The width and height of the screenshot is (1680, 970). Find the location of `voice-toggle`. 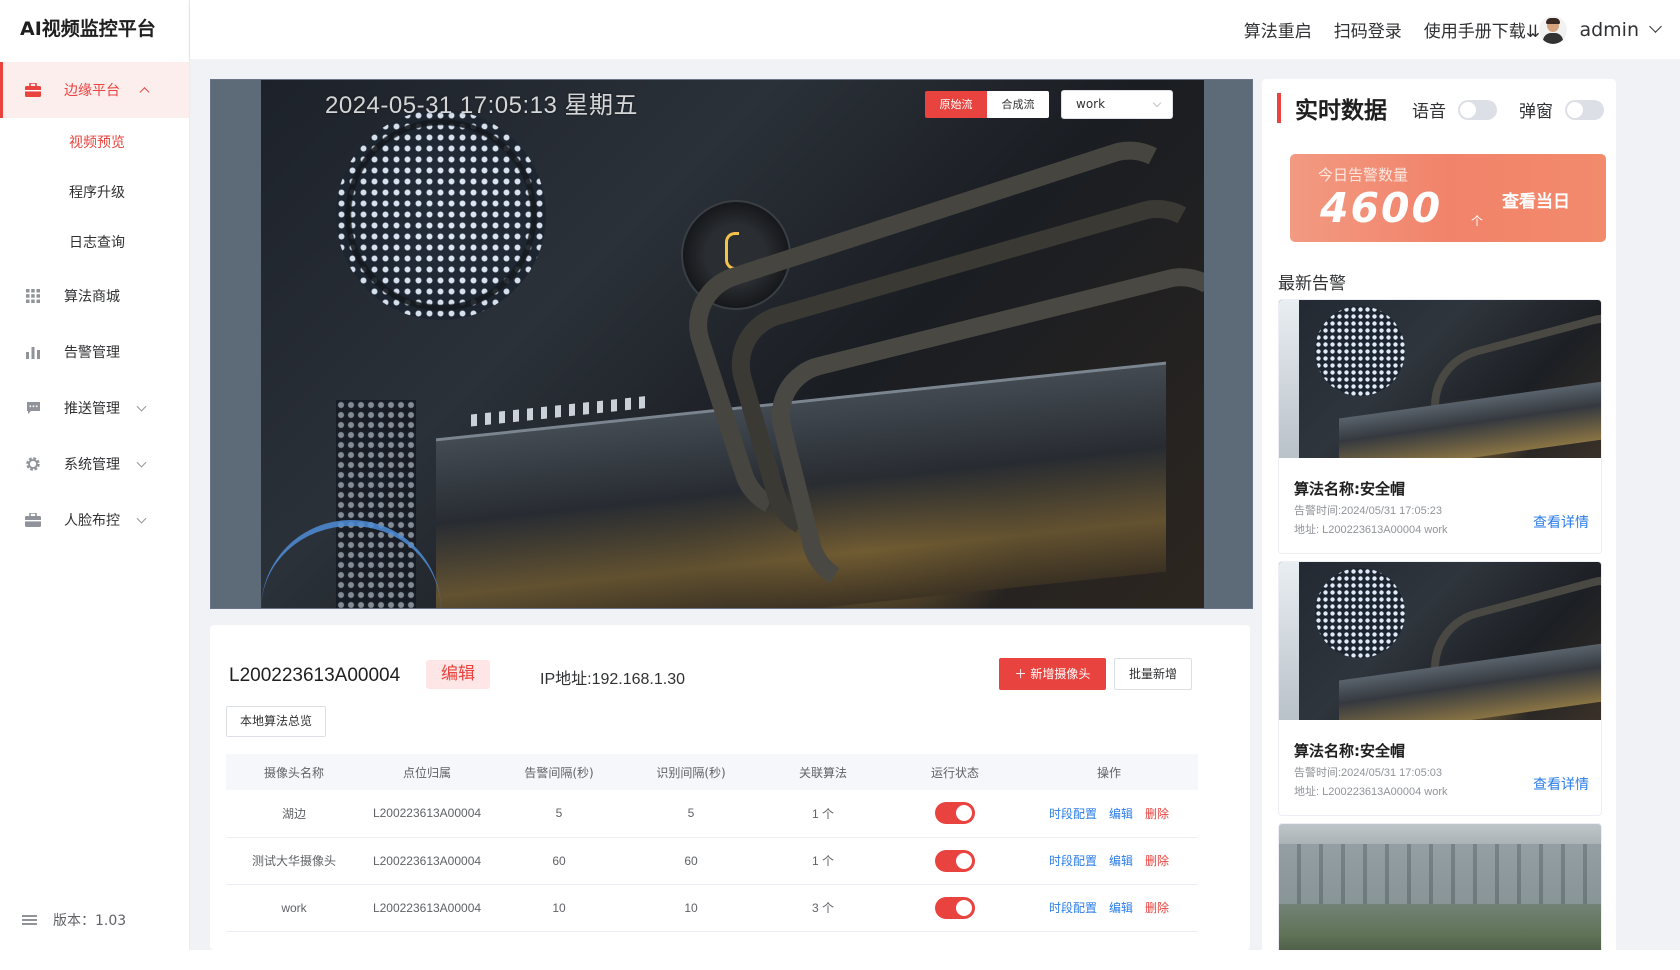

voice-toggle is located at coordinates (1477, 109).